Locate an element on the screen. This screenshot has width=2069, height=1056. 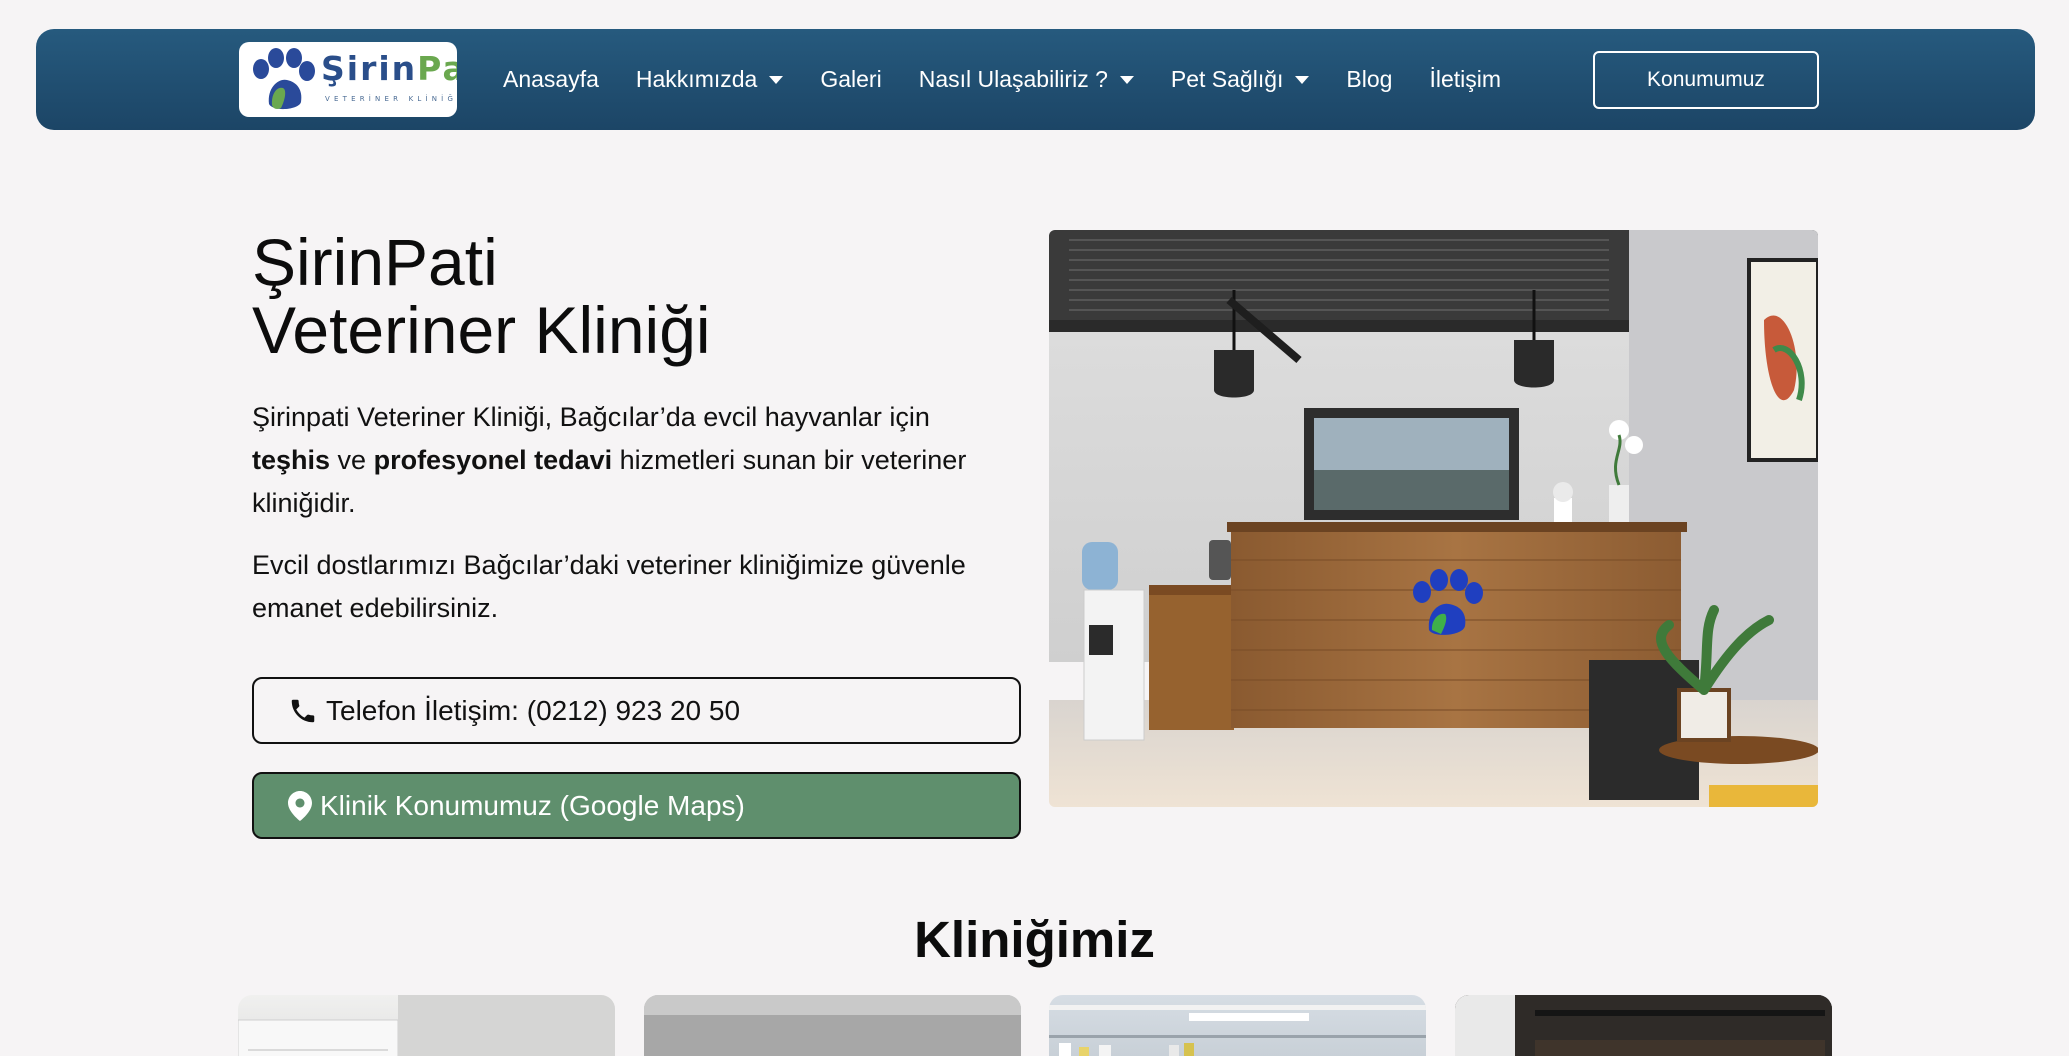
nav-label: Nasıl Ulaşabiliriz ? is located at coordinates (1013, 79).